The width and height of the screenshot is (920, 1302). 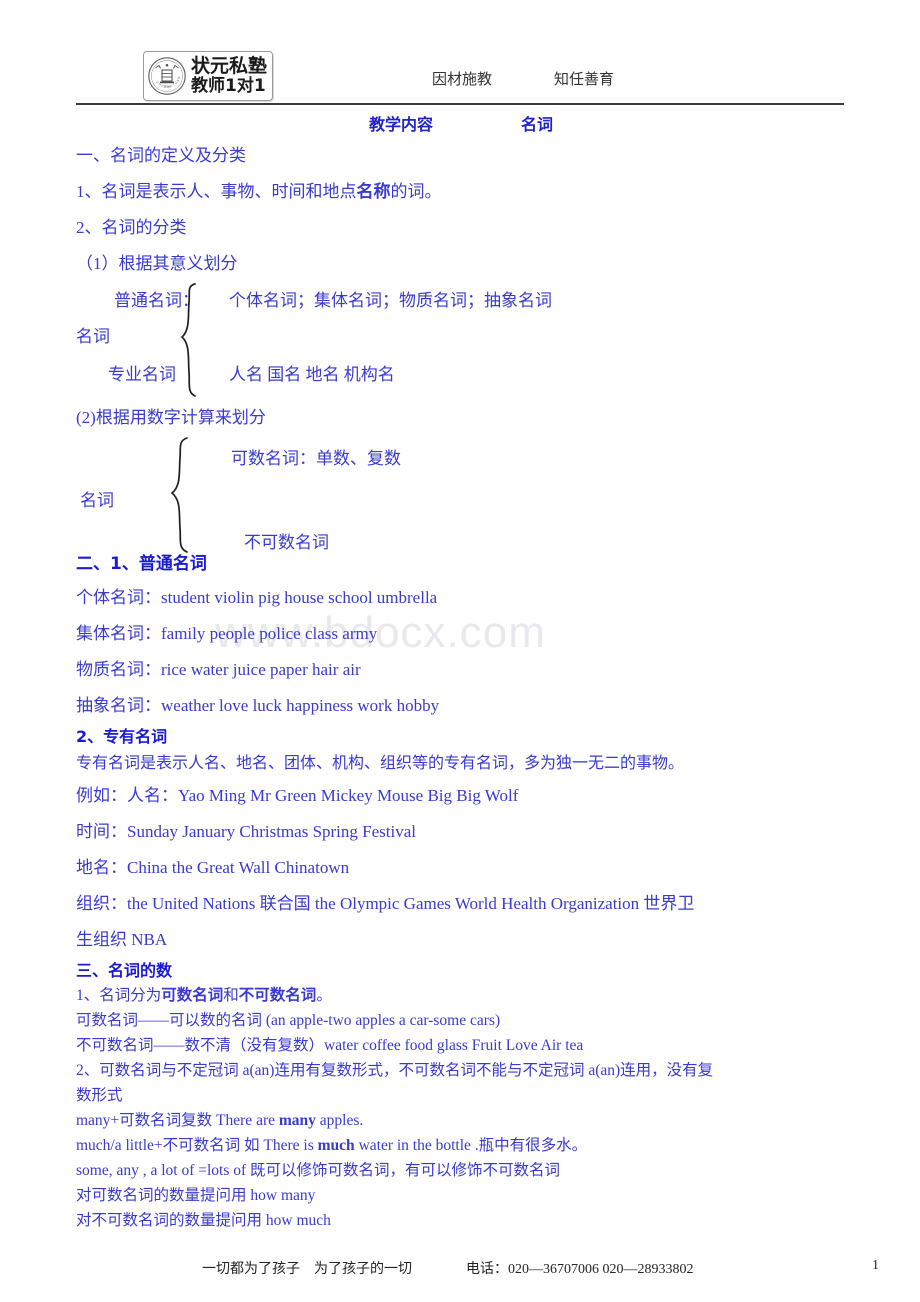 I want to click on proper-noun-row-5-value: 生组织 NBA, so click(x=122, y=939).